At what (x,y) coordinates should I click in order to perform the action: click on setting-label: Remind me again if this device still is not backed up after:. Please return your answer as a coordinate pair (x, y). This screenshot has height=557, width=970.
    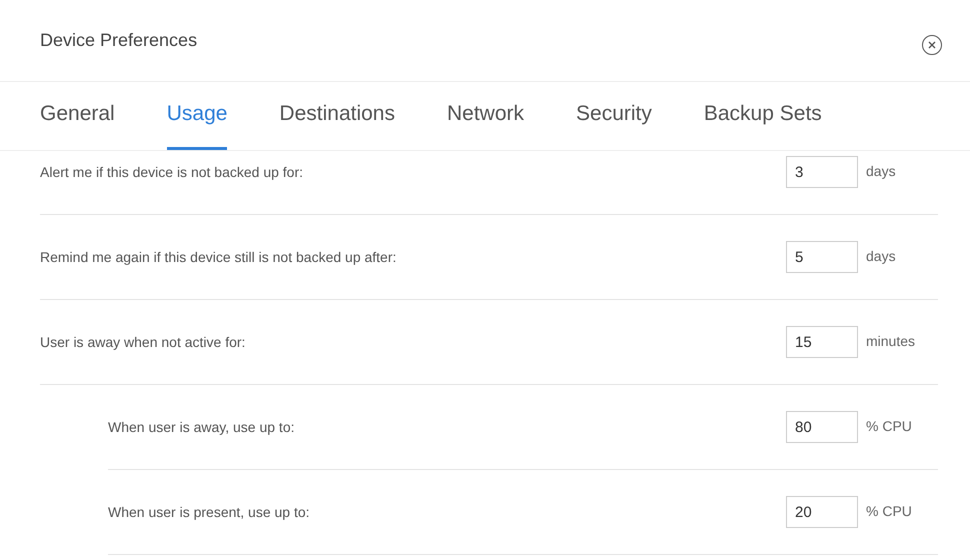
    Looking at the image, I should click on (219, 257).